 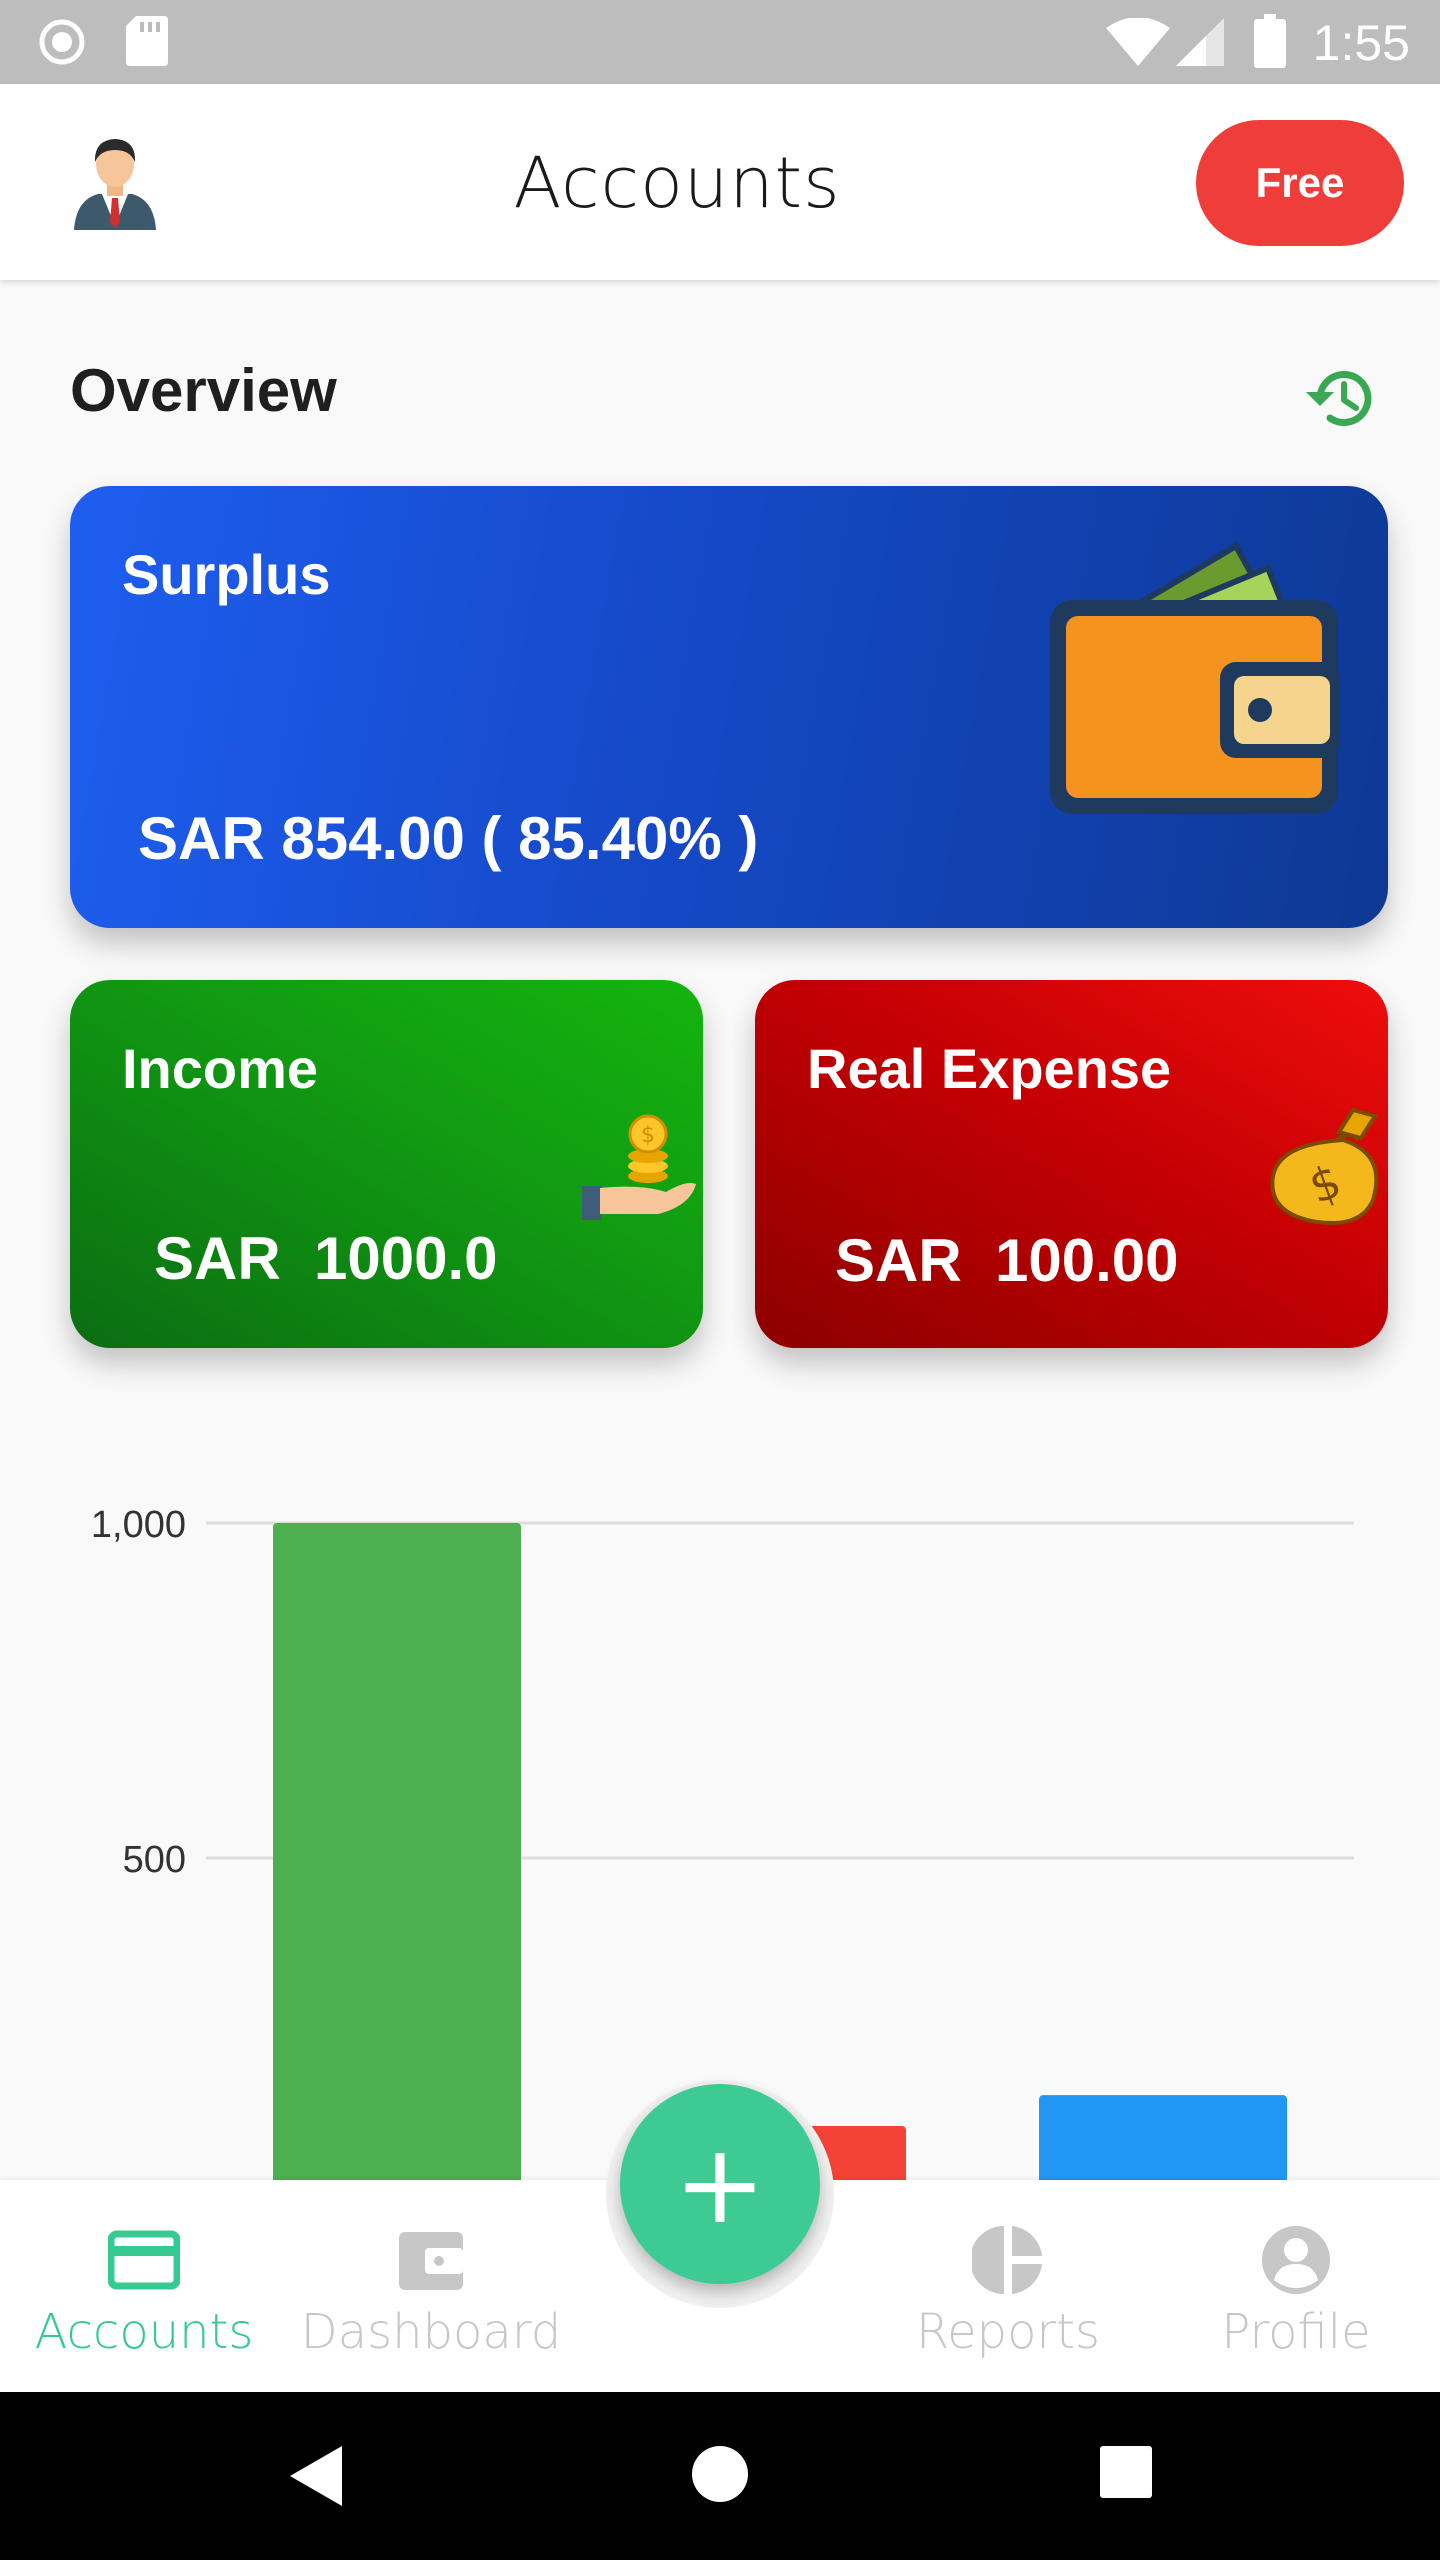 What do you see at coordinates (1200, 42) in the screenshot?
I see `signal-icon` at bounding box center [1200, 42].